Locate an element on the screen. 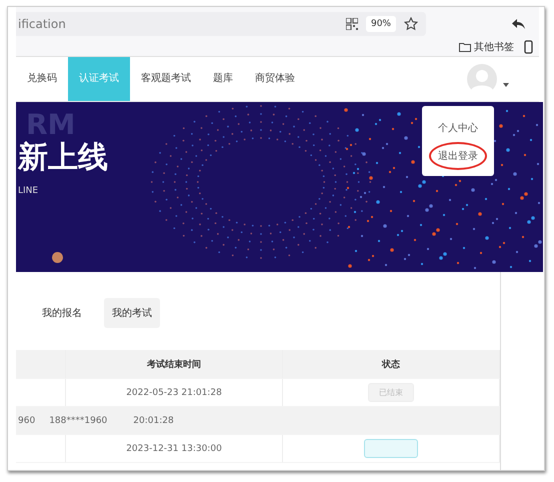 Image resolution: width=554 pixels, height=482 pixels. page-tab: 我的报名 is located at coordinates (62, 313).